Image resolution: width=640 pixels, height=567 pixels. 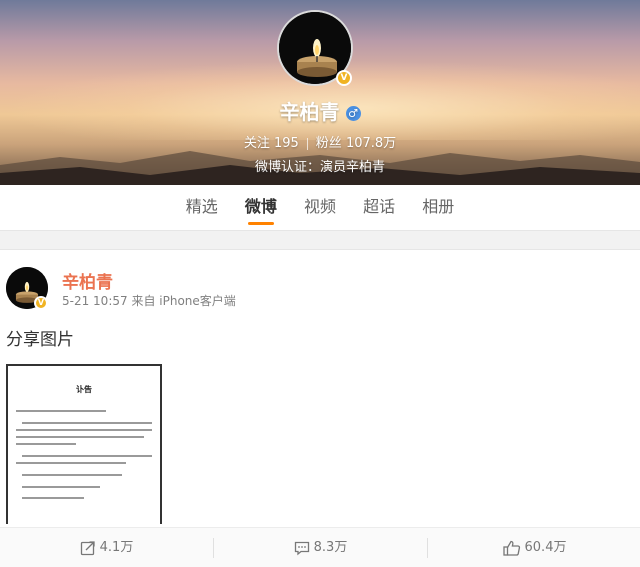 I want to click on tab-featured: 精选, so click(x=202, y=207).